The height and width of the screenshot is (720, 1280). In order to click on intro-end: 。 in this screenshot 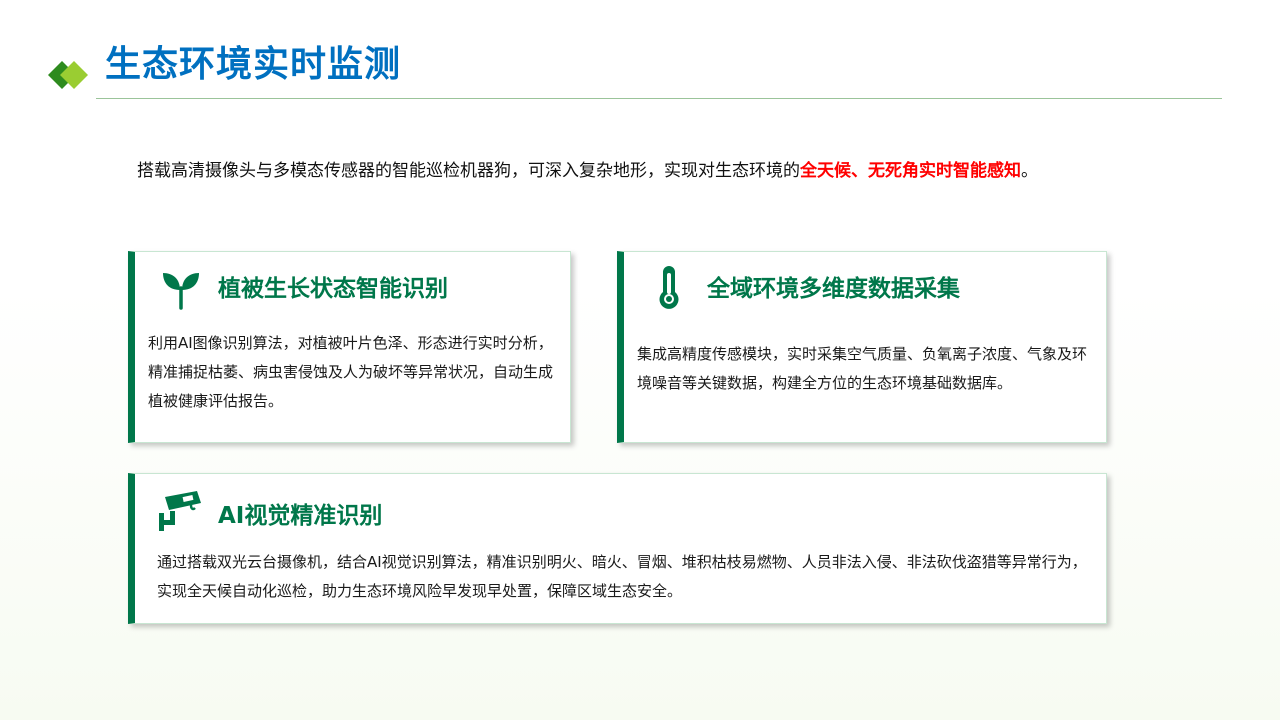, I will do `click(1029, 171)`.